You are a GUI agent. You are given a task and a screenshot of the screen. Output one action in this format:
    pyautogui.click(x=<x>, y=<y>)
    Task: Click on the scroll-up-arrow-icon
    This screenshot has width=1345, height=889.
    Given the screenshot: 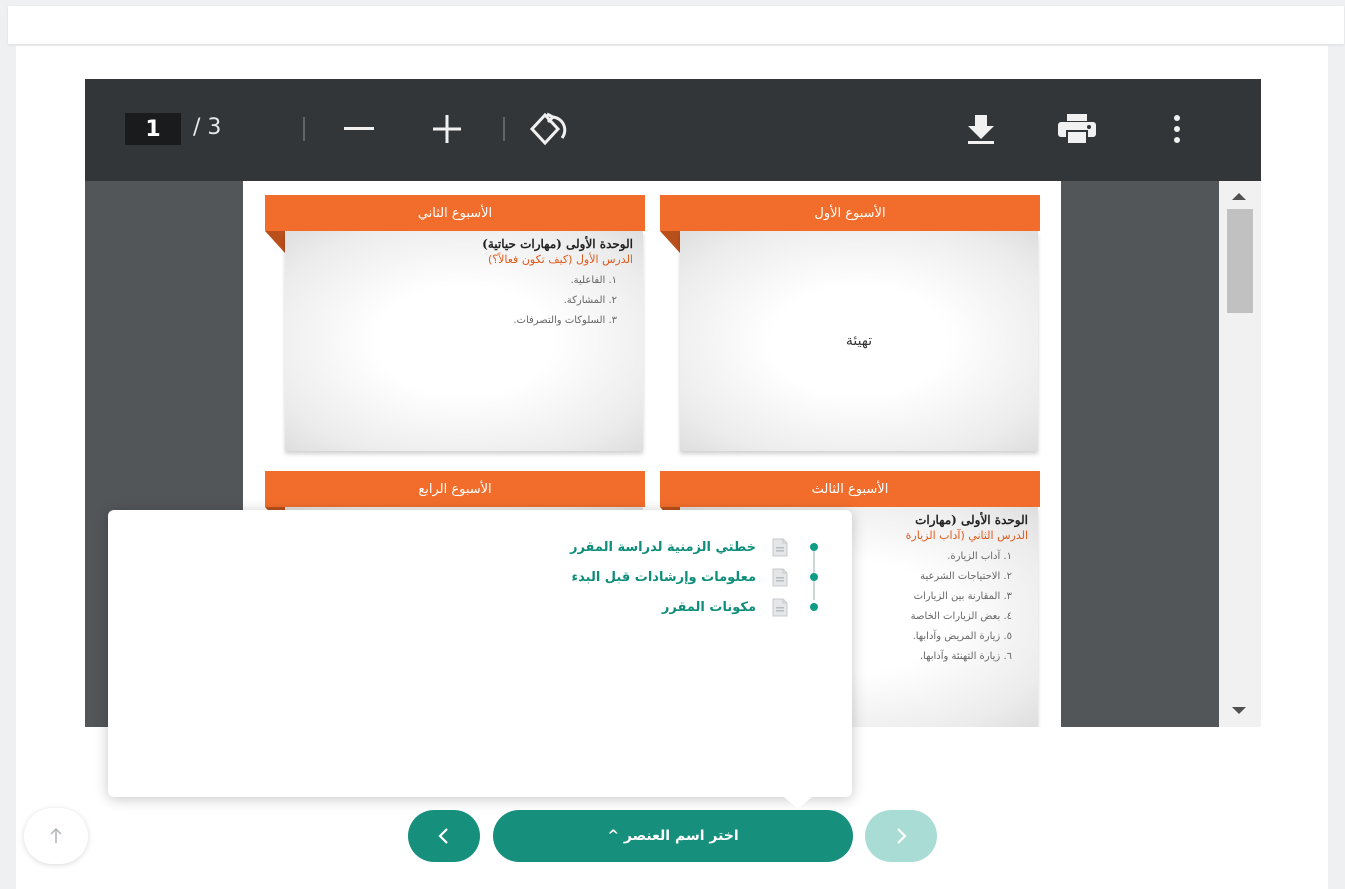 What is the action you would take?
    pyautogui.click(x=1239, y=196)
    